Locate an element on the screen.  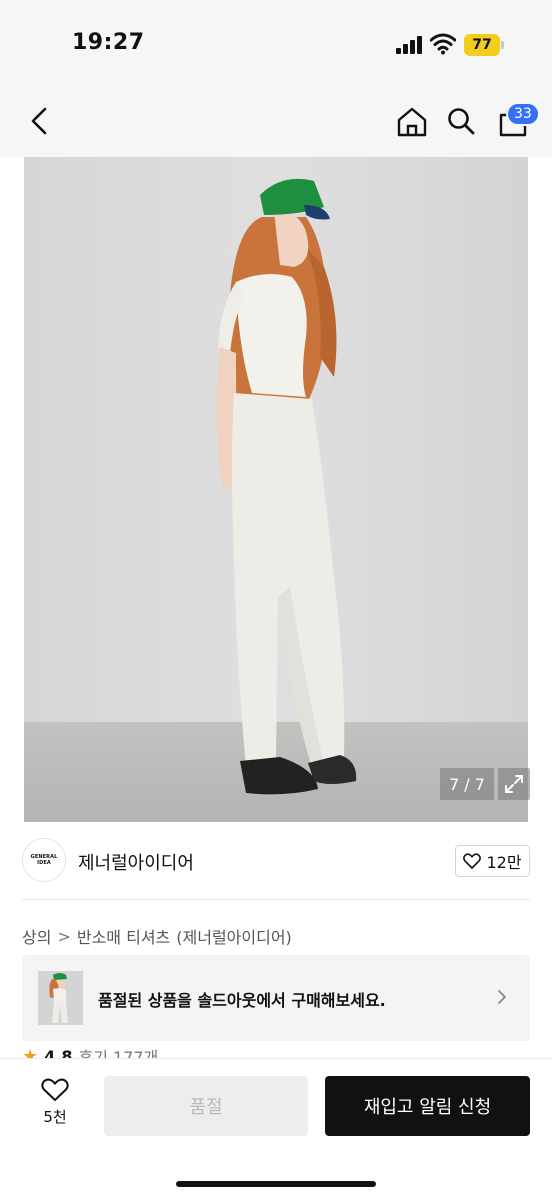
breadcrumb: 상의 > 반소매 티셔츠 (제너럴아이디어) is located at coordinates (157, 936).